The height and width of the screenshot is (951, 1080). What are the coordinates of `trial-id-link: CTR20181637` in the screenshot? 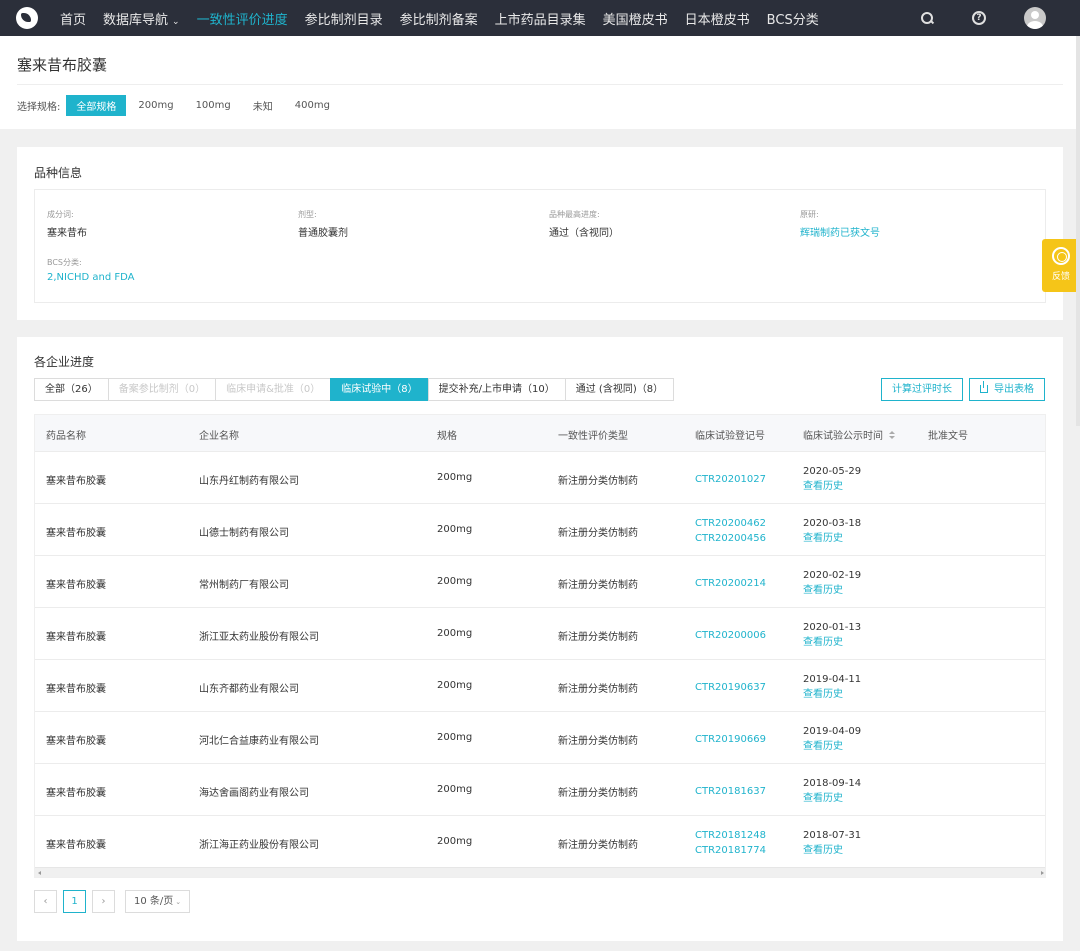 It's located at (730, 791).